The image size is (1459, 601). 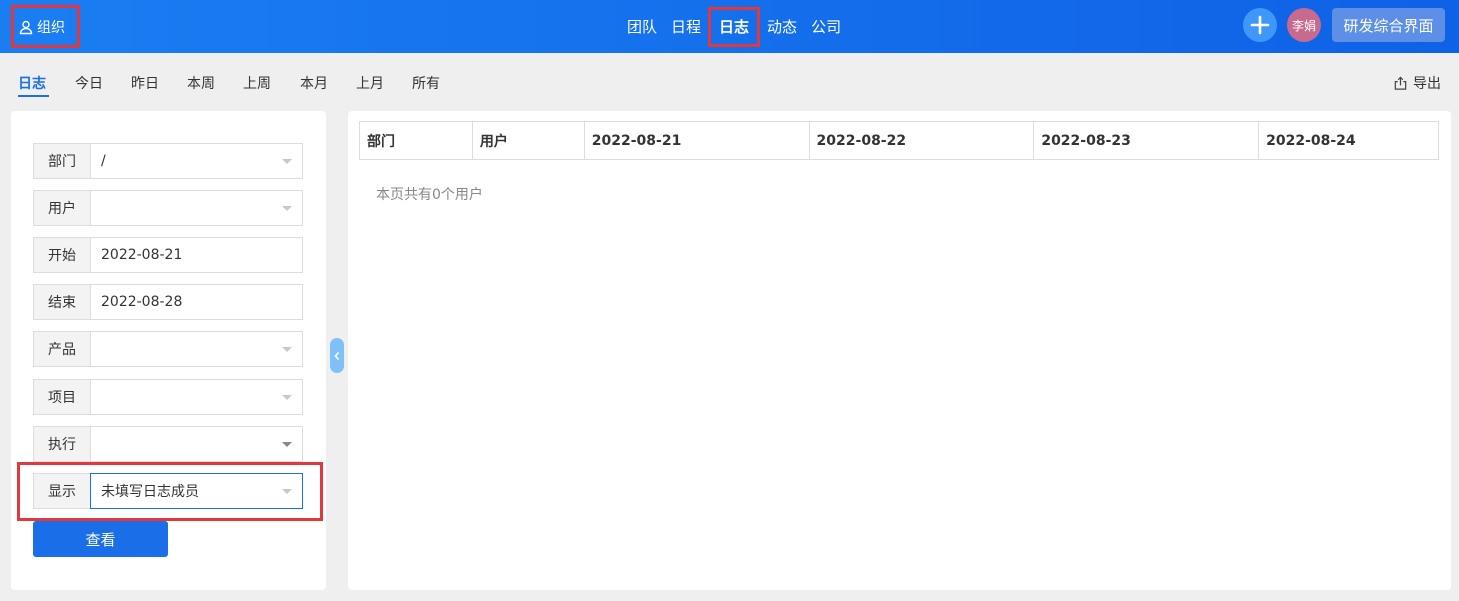 I want to click on start-label: 开始, so click(x=61, y=255).